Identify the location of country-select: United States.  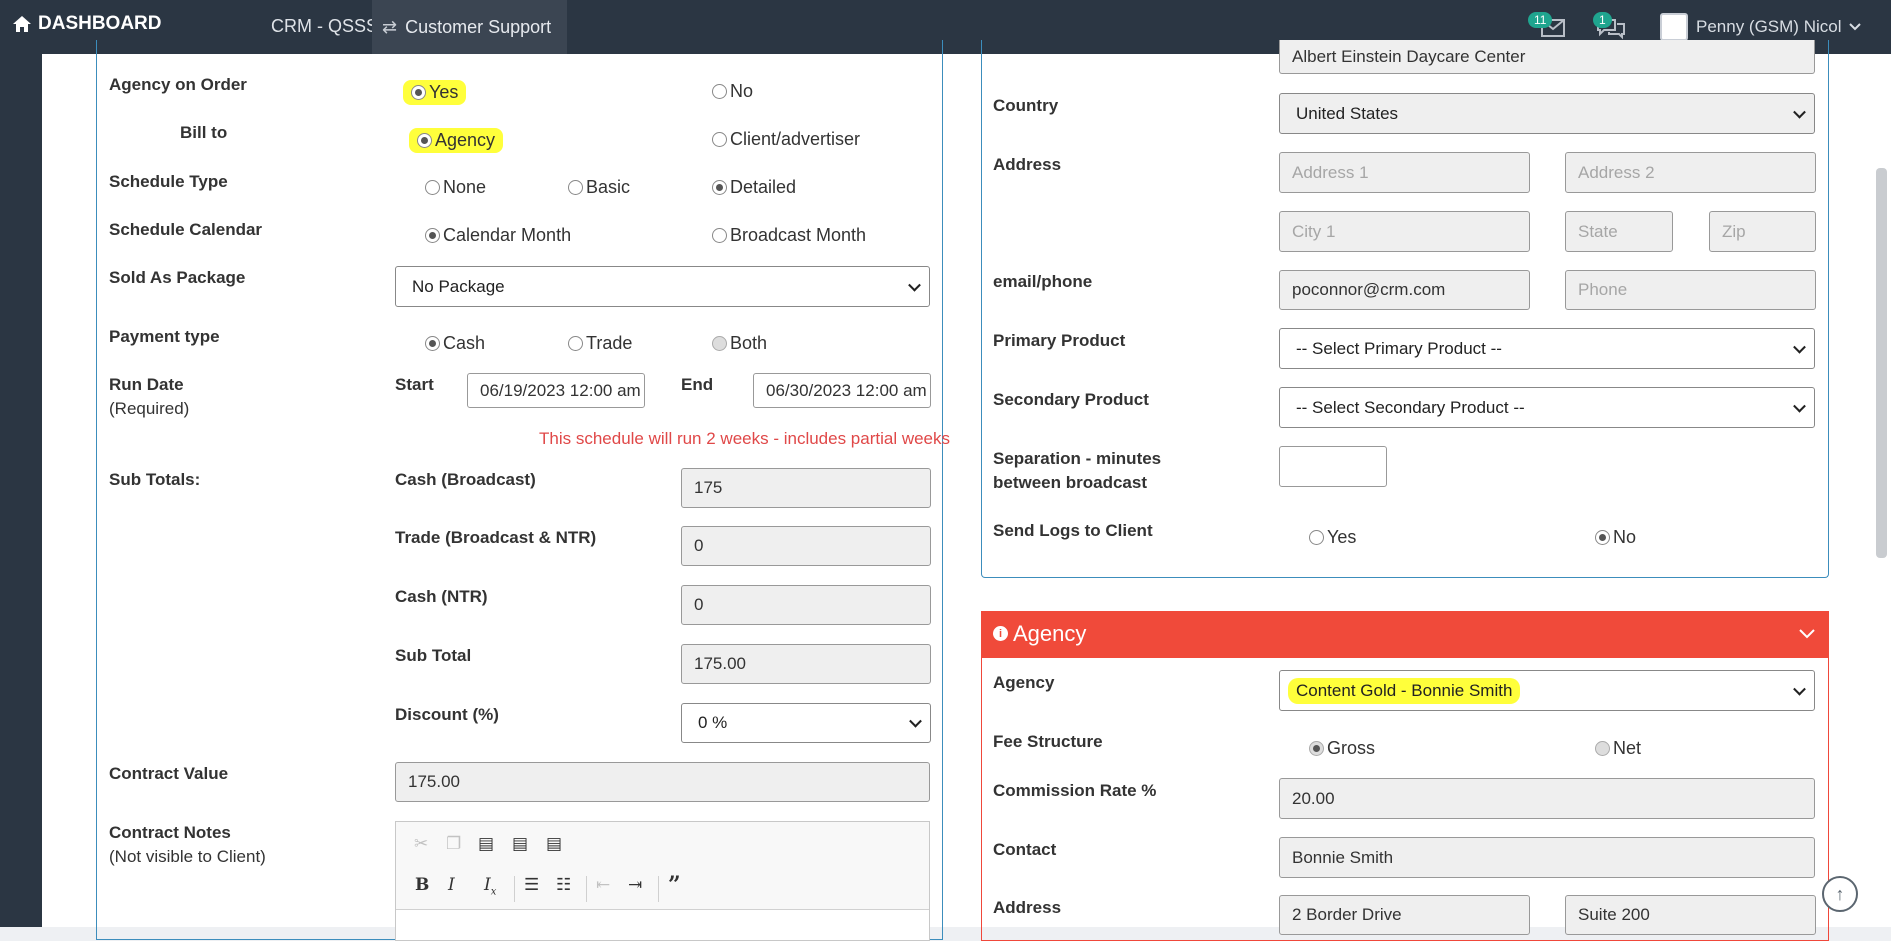
(1547, 113).